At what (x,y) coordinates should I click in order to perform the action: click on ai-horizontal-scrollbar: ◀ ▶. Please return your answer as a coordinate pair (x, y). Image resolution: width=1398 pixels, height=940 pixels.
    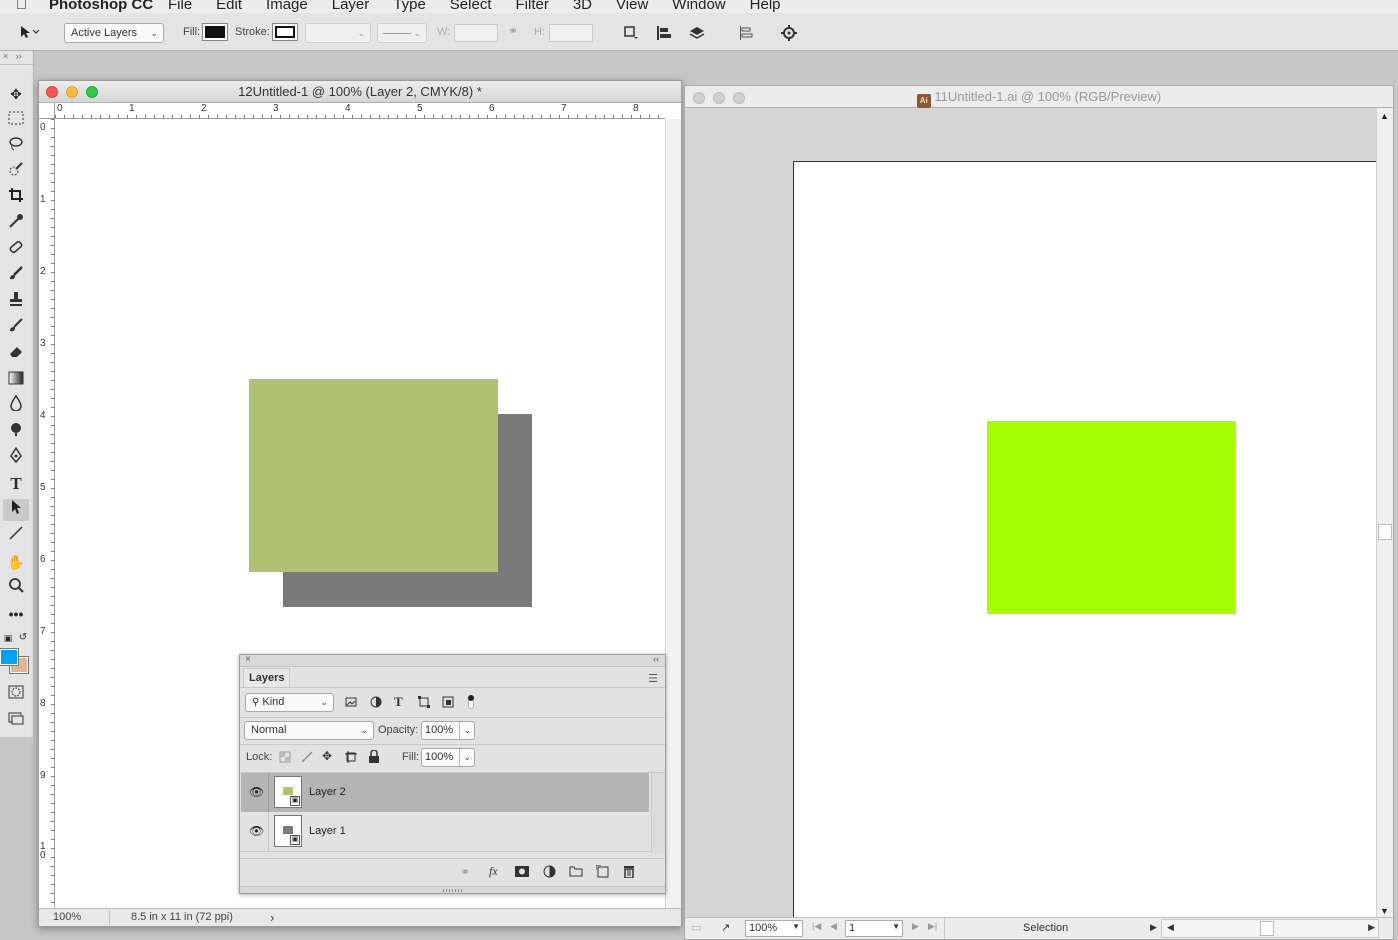
    Looking at the image, I should click on (1270, 928).